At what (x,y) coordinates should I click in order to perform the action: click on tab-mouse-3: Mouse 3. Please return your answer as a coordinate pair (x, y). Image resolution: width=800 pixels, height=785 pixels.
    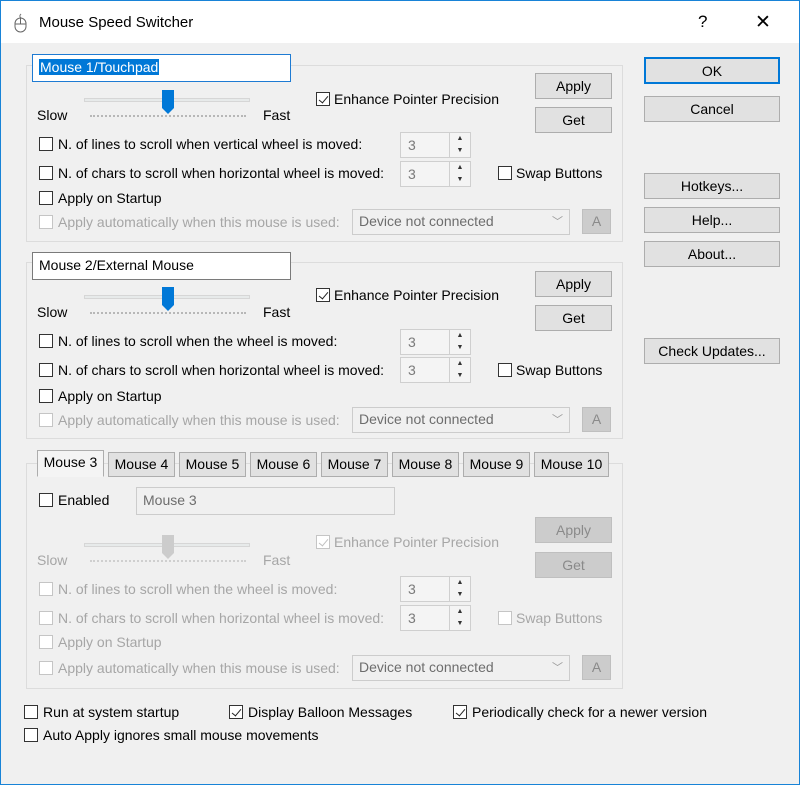
    Looking at the image, I should click on (70, 463).